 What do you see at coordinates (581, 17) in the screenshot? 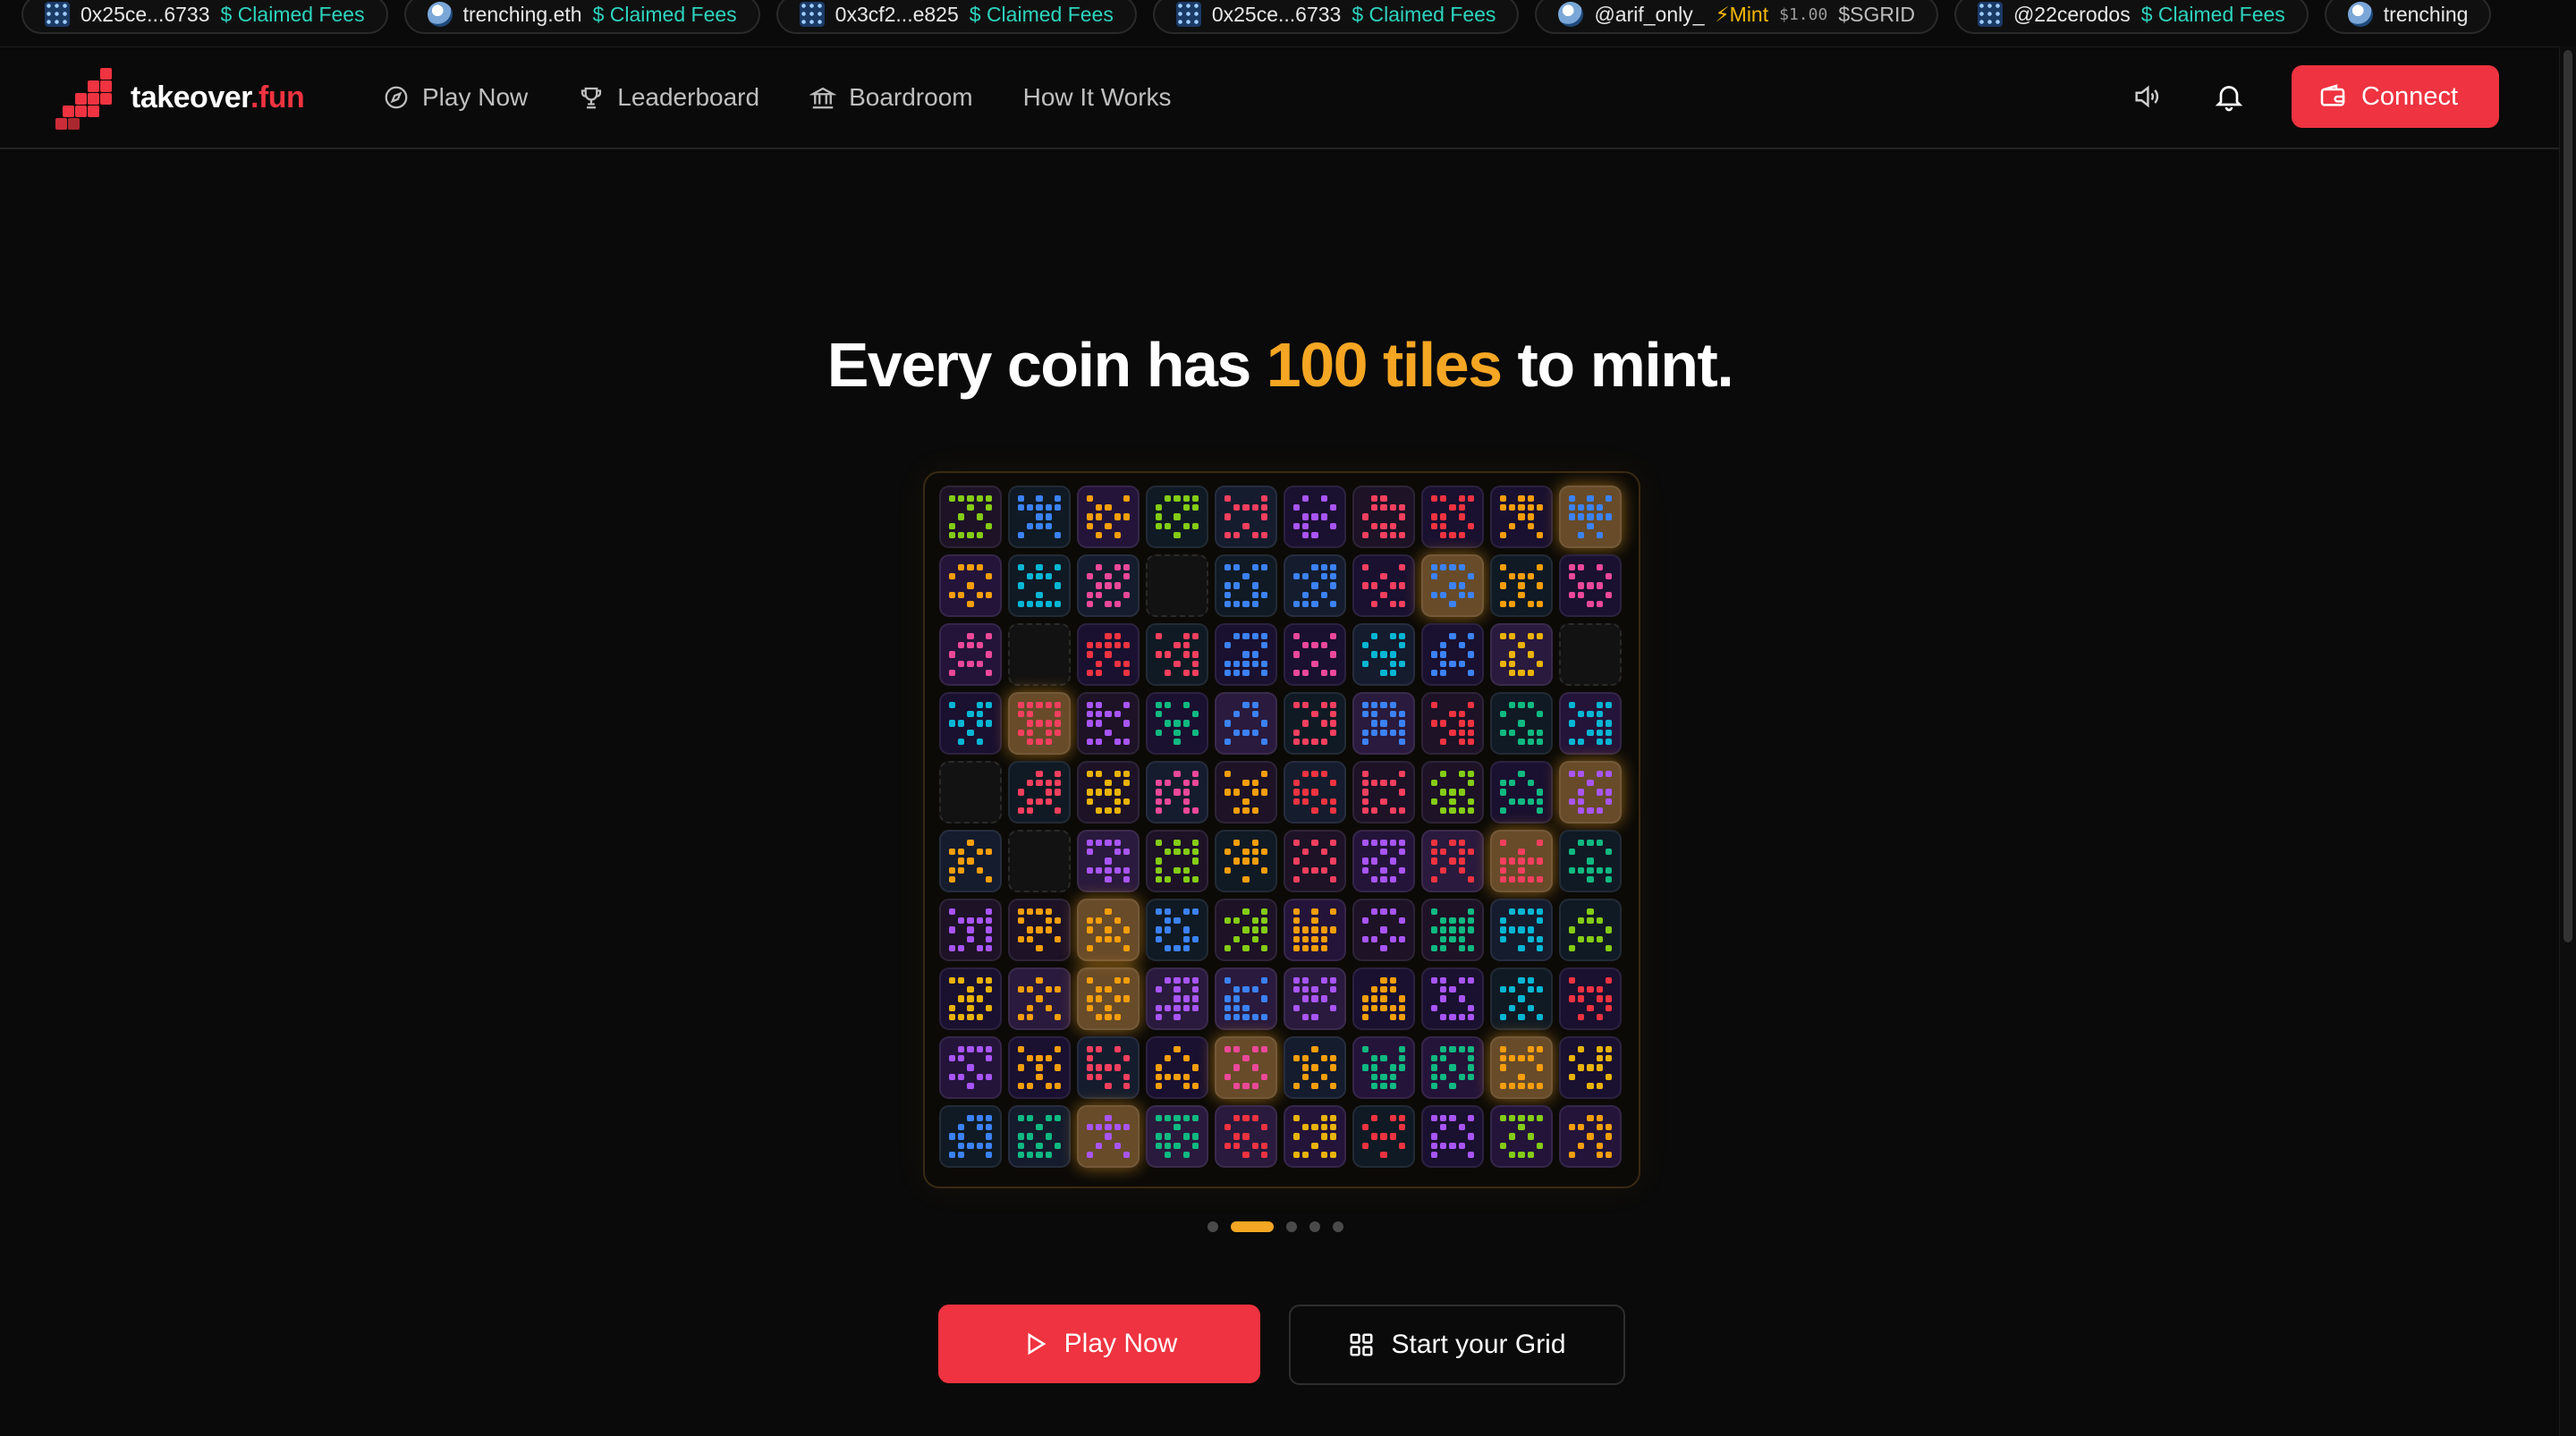
I see `ticker-item: trenching.eth $ Claimed Fees` at bounding box center [581, 17].